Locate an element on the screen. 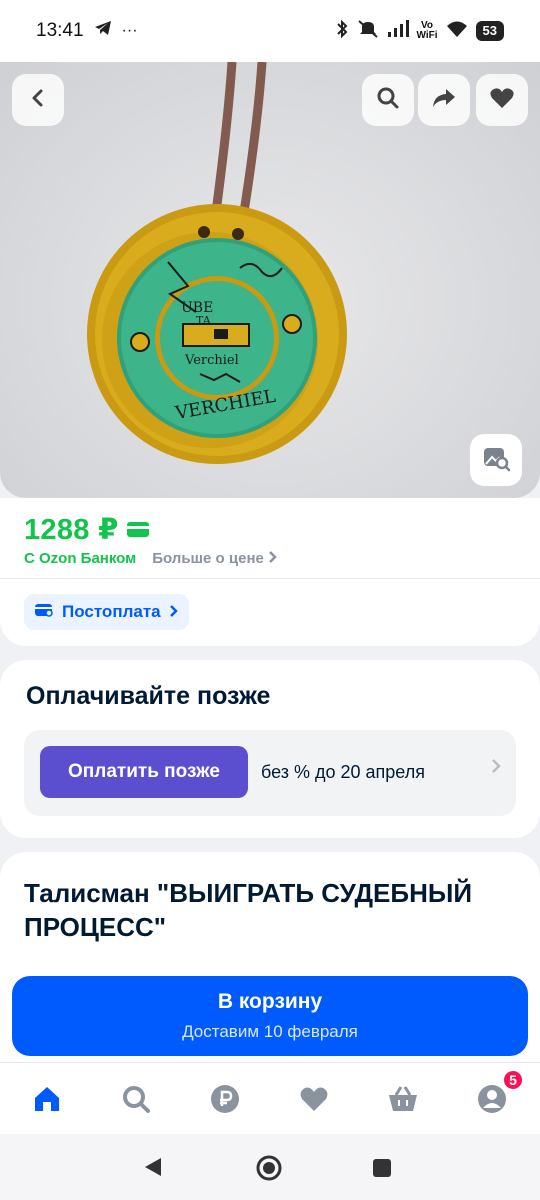 Image resolution: width=540 pixels, height=1200 pixels. vowifi-label: Vo WiFi is located at coordinates (427, 31).